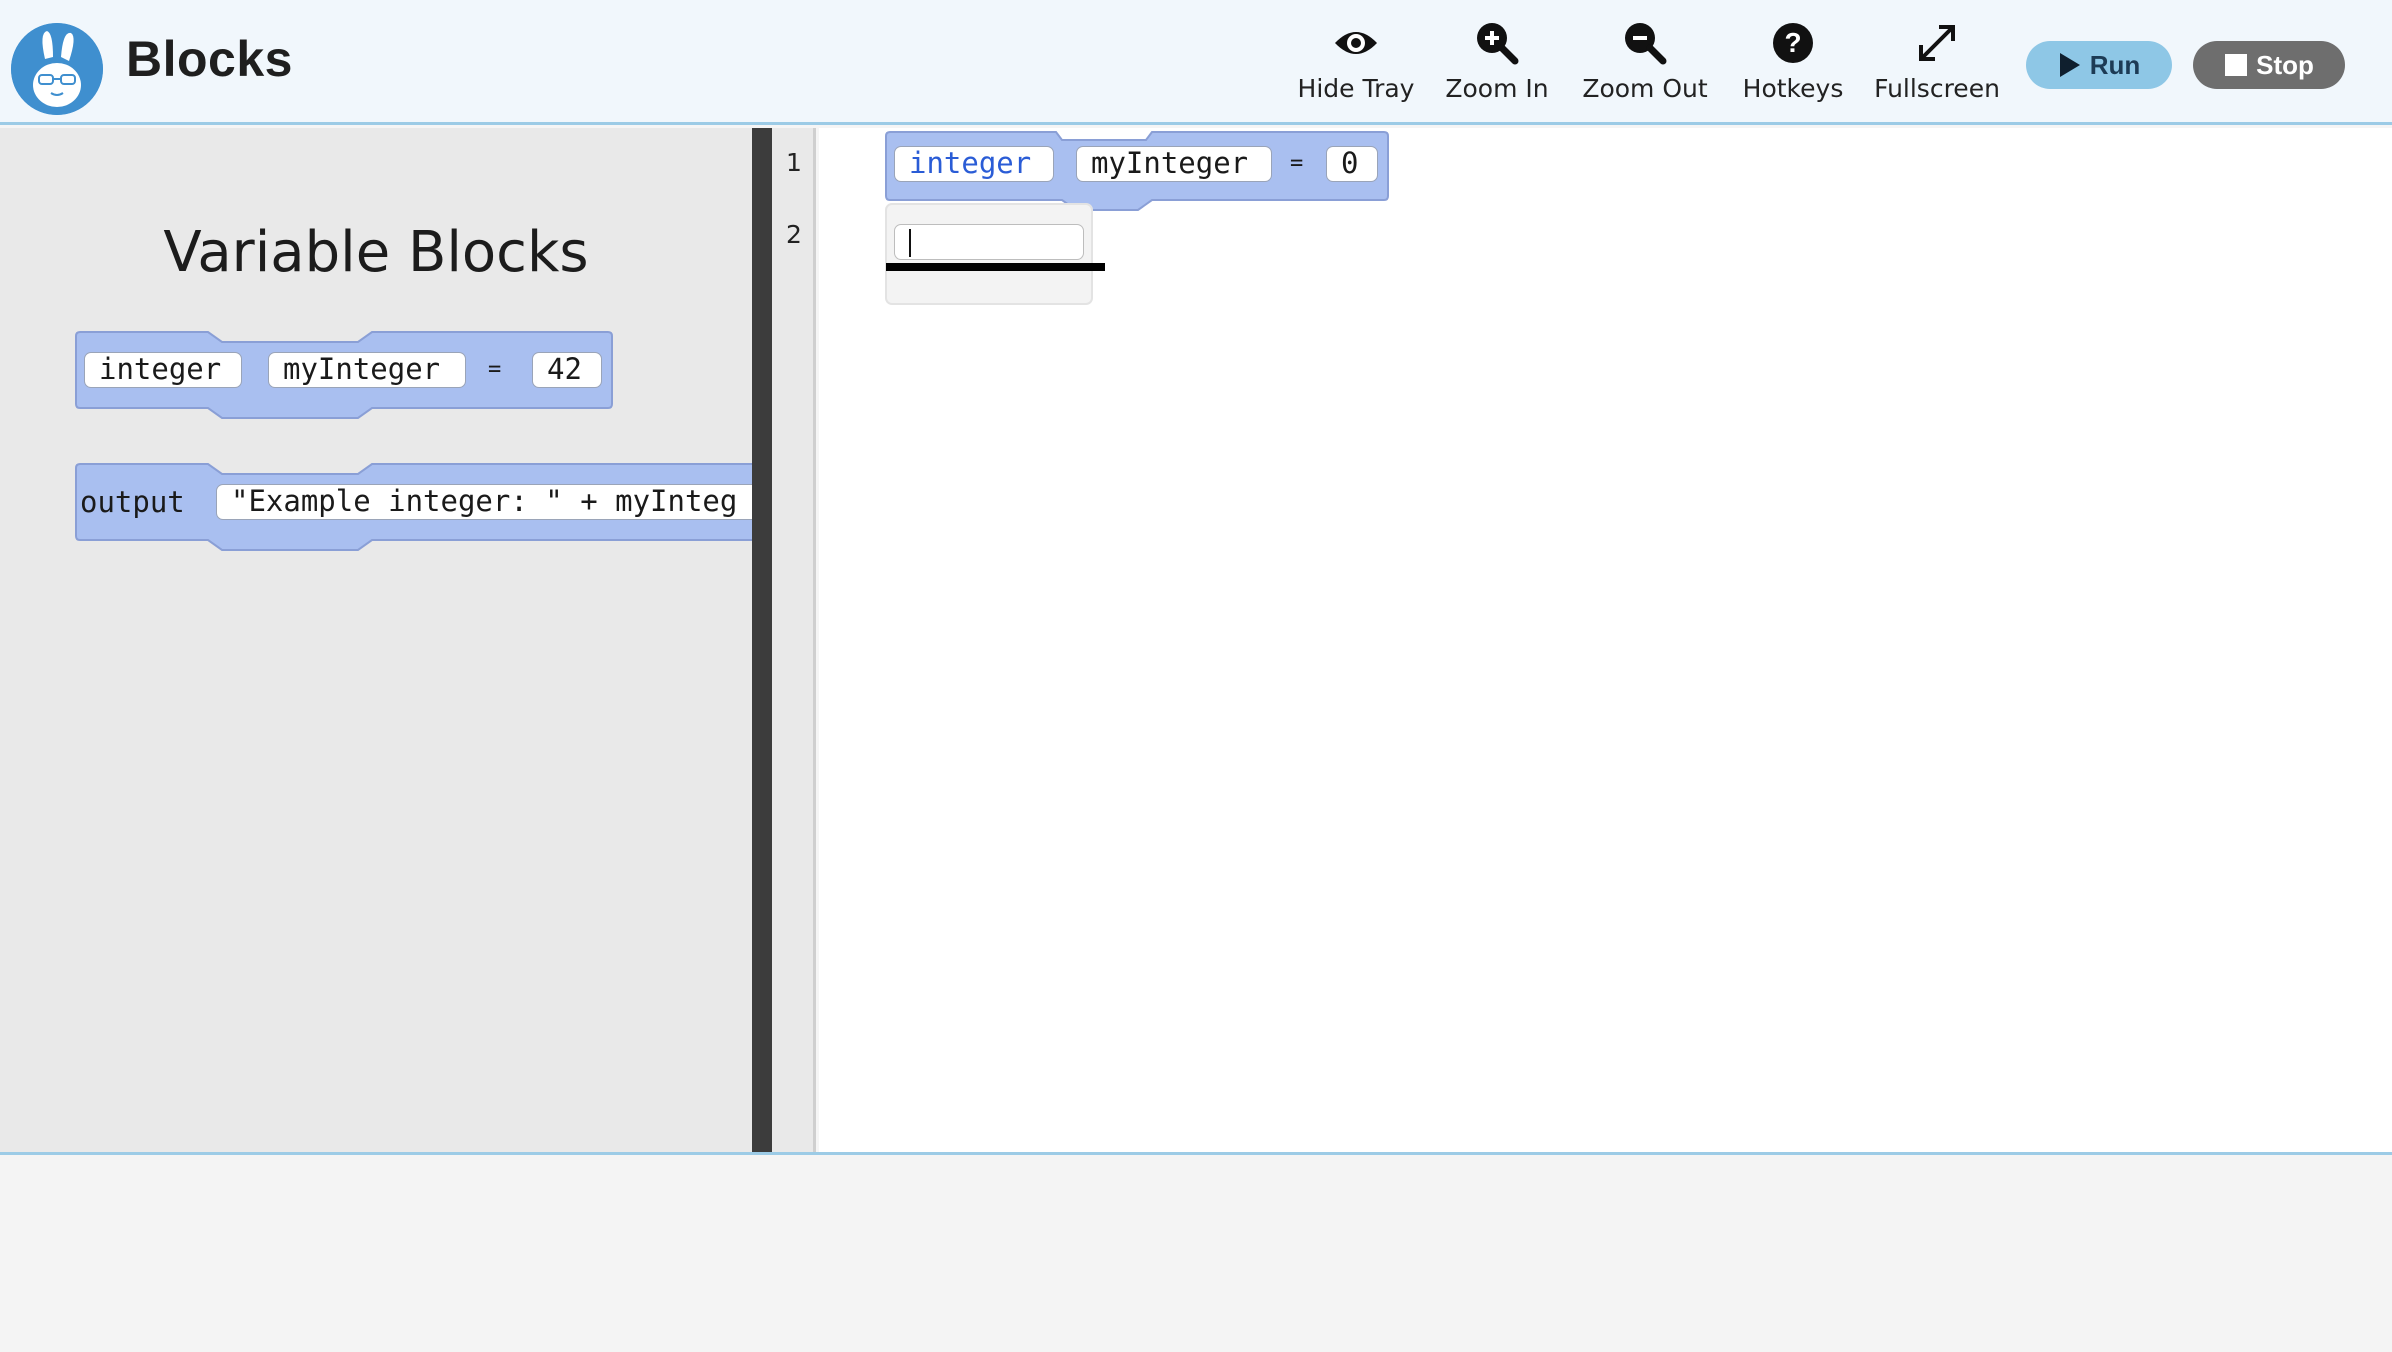 The height and width of the screenshot is (1352, 2392). Describe the element at coordinates (2115, 64) in the screenshot. I see `run-label: Run` at that location.